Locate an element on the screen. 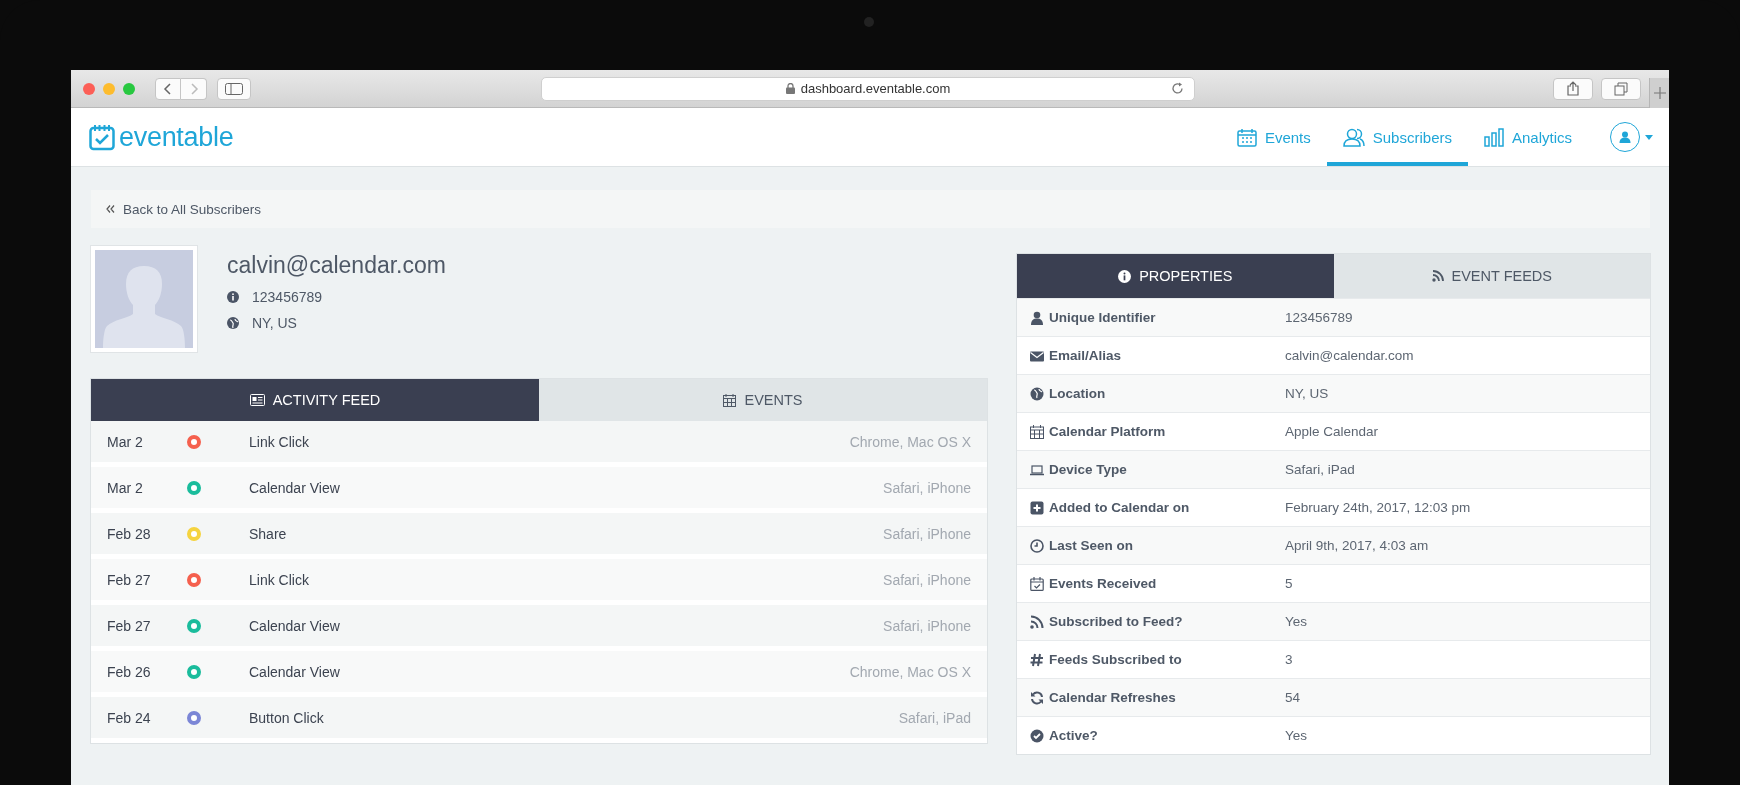 The image size is (1740, 785). sidebar-button is located at coordinates (234, 88).